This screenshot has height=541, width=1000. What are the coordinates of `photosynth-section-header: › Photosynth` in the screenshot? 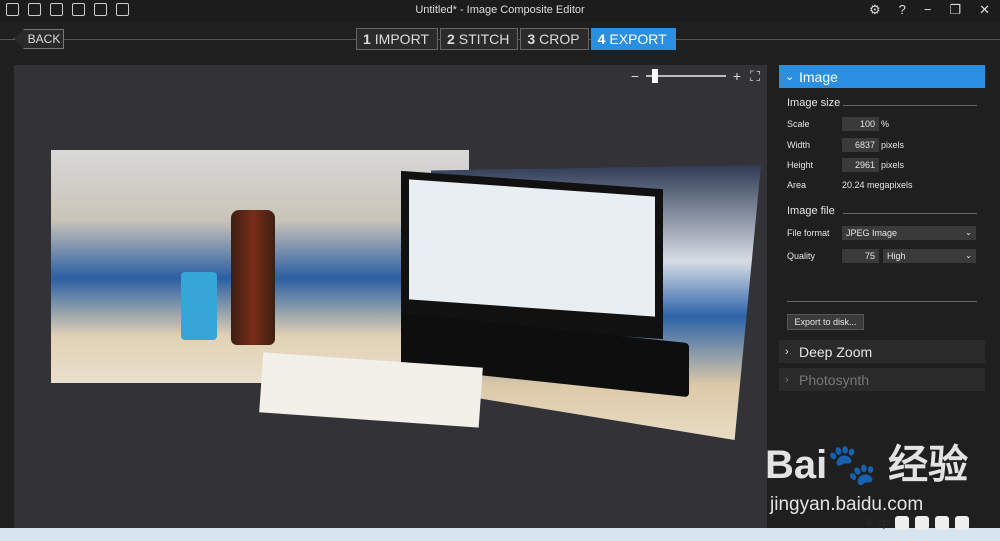 It's located at (882, 379).